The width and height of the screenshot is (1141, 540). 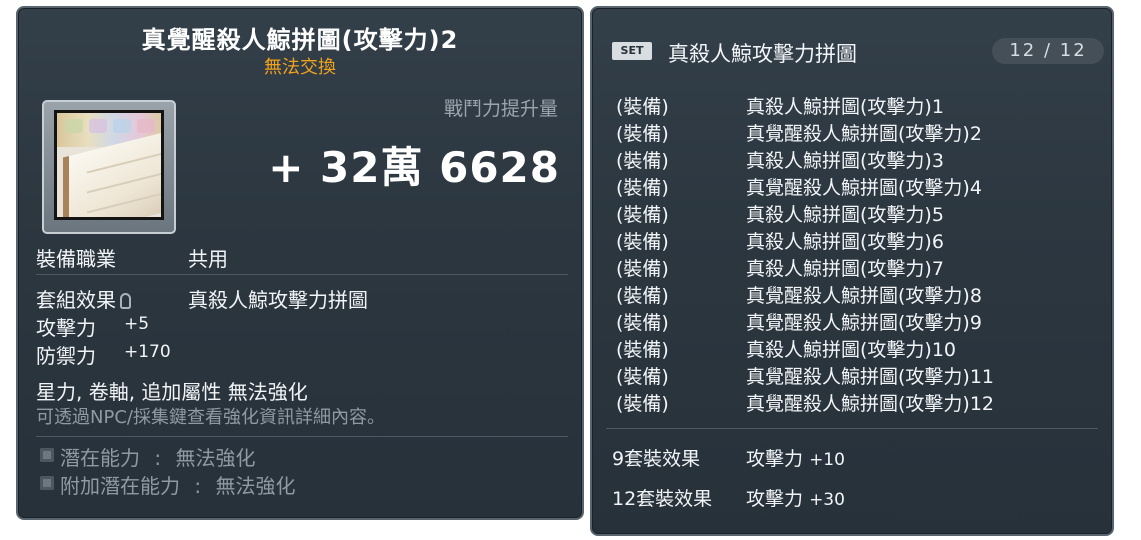 I want to click on item-icon-frame, so click(x=109, y=167).